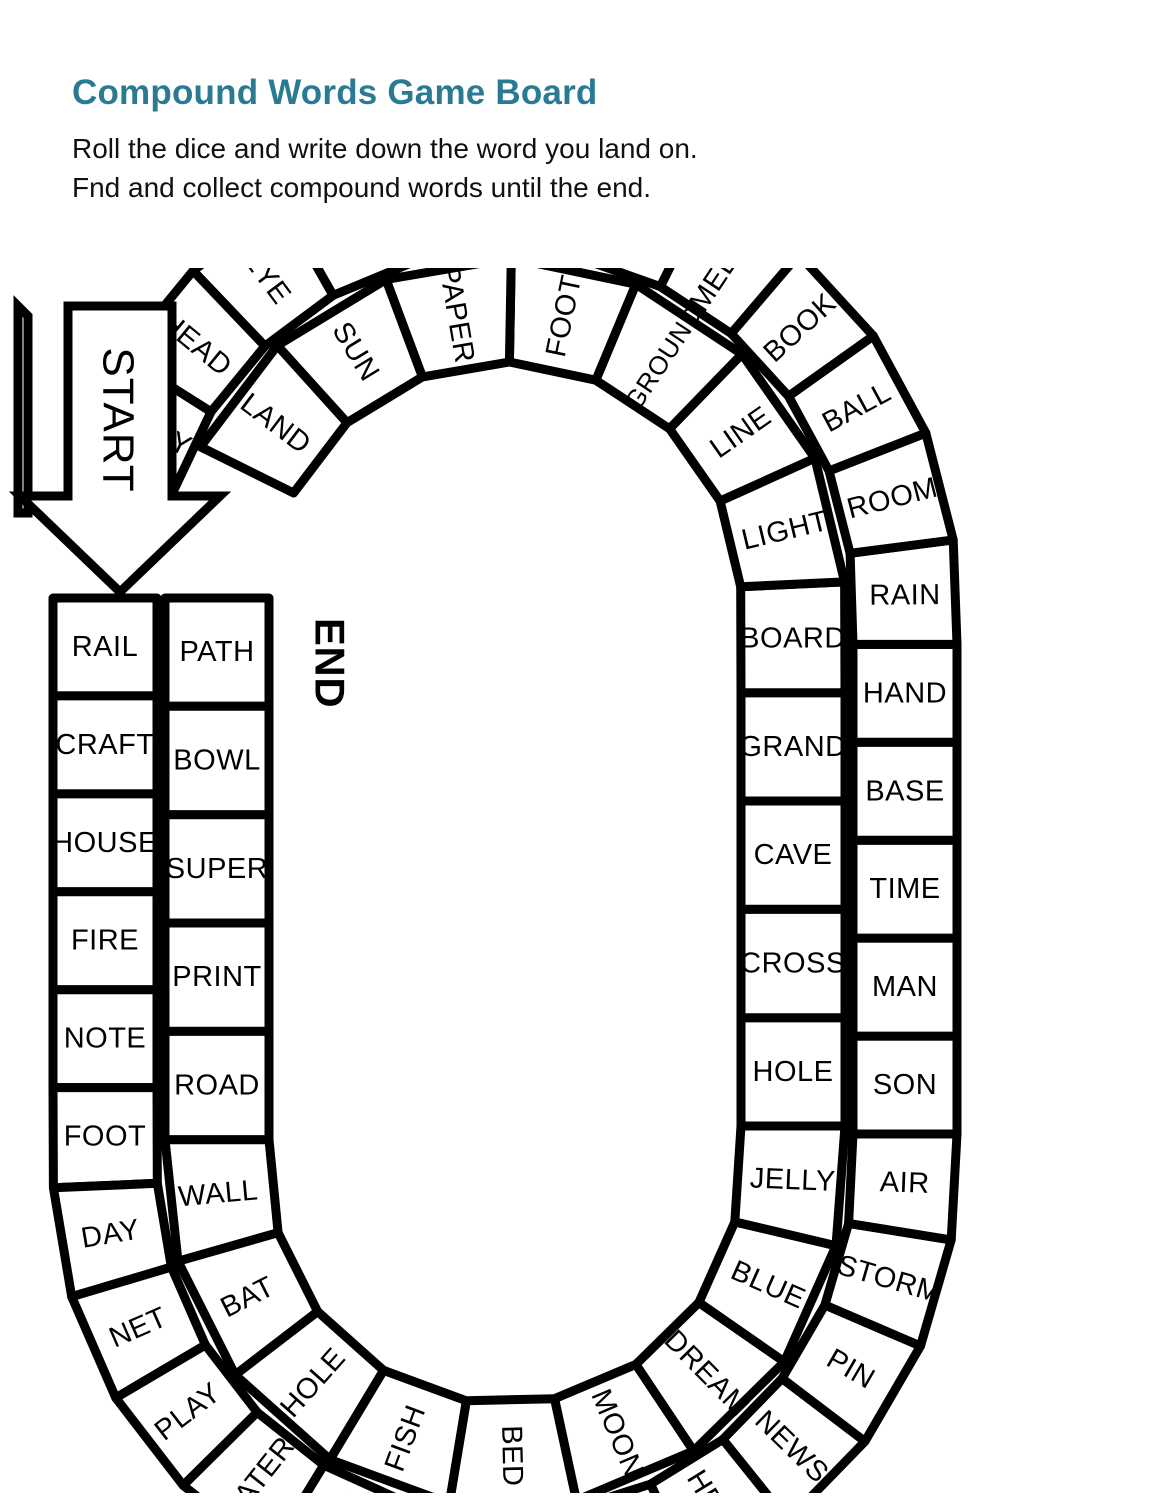 Image resolution: width=1163 pixels, height=1505 pixels. I want to click on board-space-cell: PRINT, so click(217, 977).